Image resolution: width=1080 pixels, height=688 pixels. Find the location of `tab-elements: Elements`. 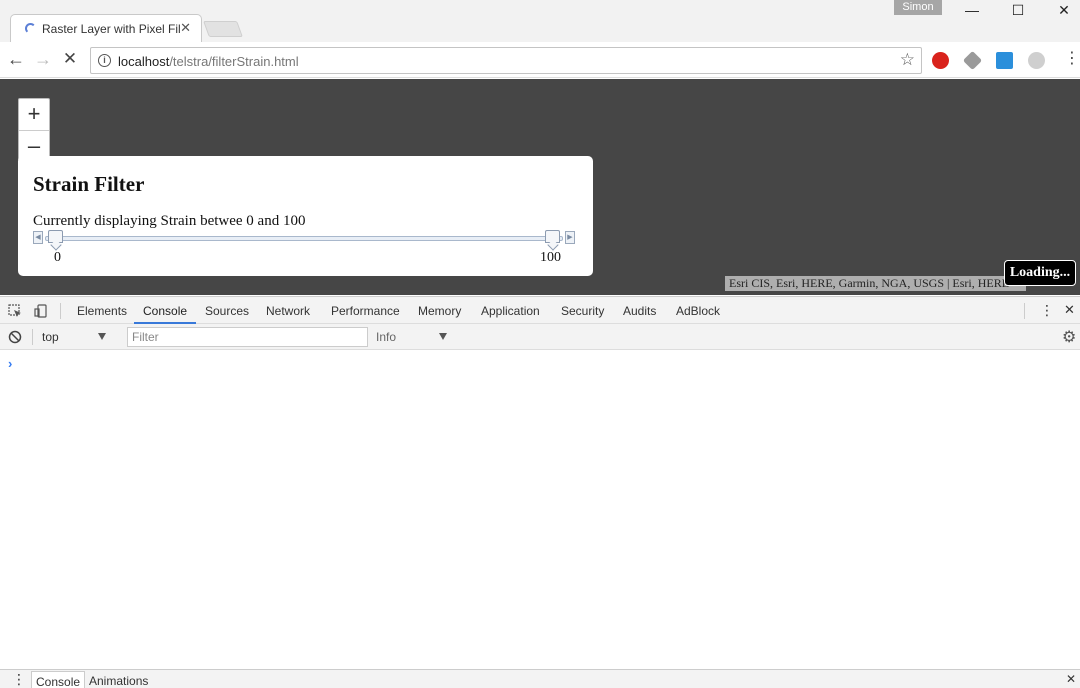

tab-elements: Elements is located at coordinates (102, 311).